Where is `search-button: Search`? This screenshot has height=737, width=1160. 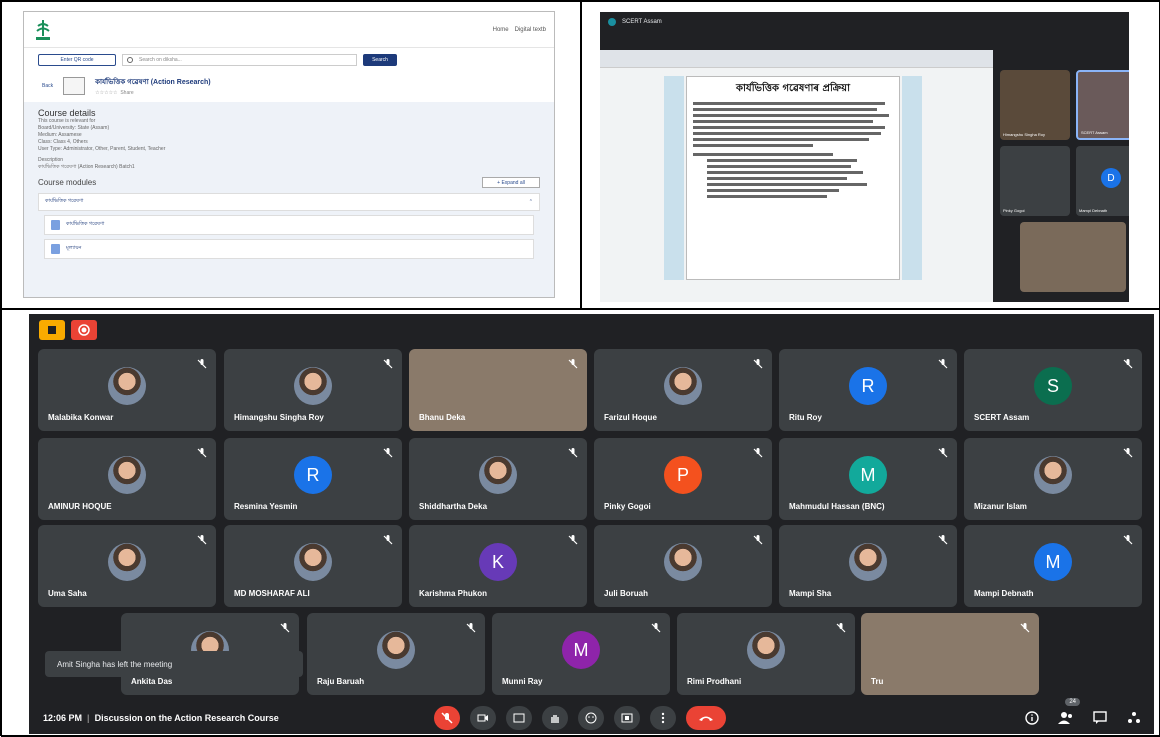
search-button: Search is located at coordinates (380, 60).